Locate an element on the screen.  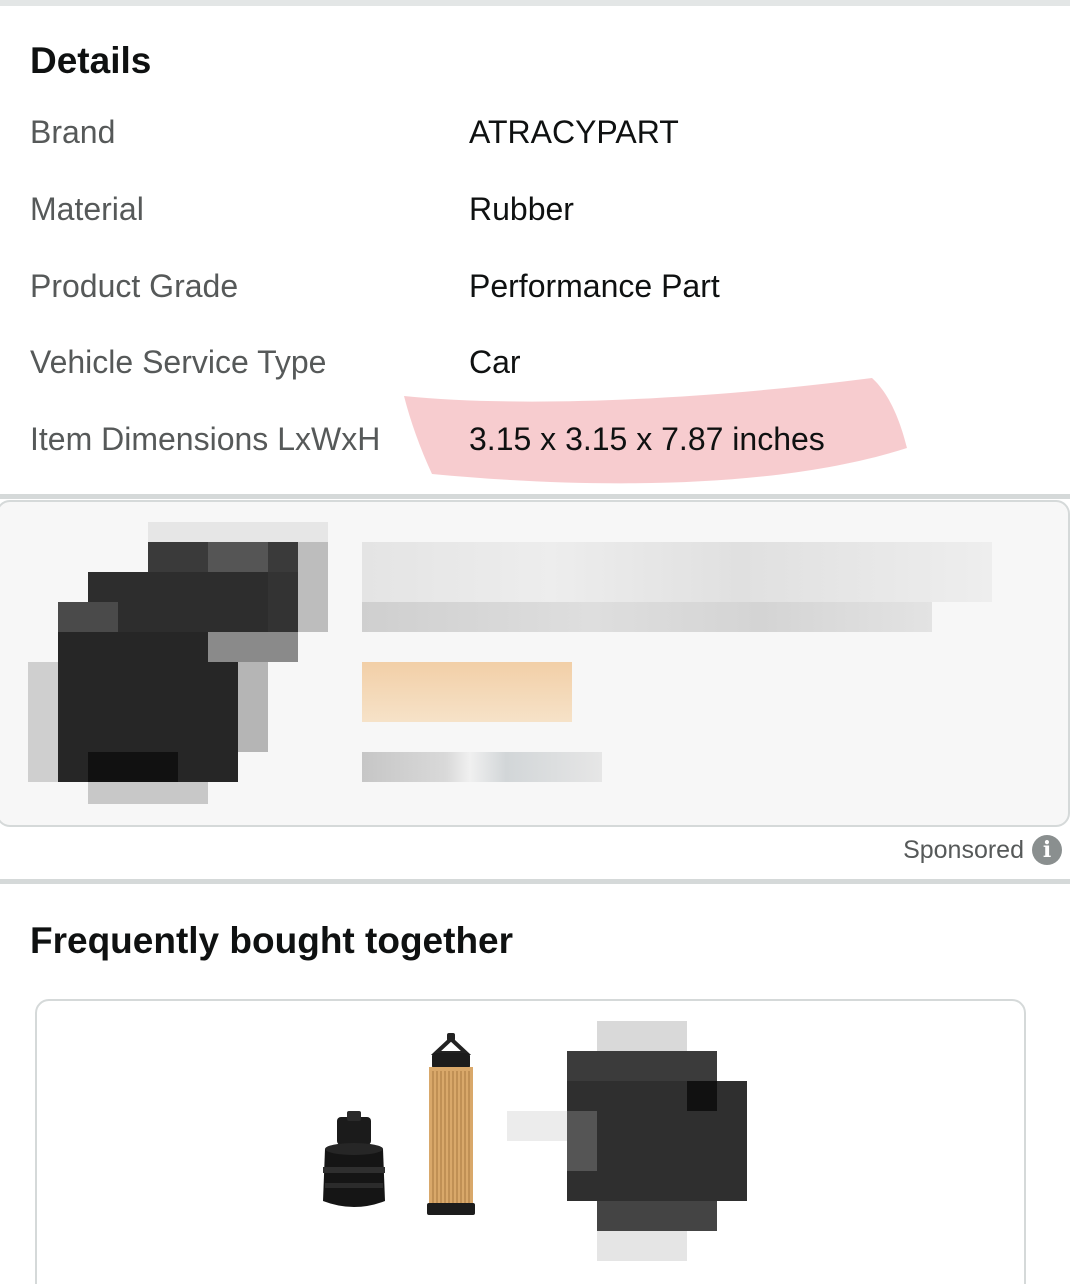
pixelated-product-icon is located at coordinates (632, 1151).